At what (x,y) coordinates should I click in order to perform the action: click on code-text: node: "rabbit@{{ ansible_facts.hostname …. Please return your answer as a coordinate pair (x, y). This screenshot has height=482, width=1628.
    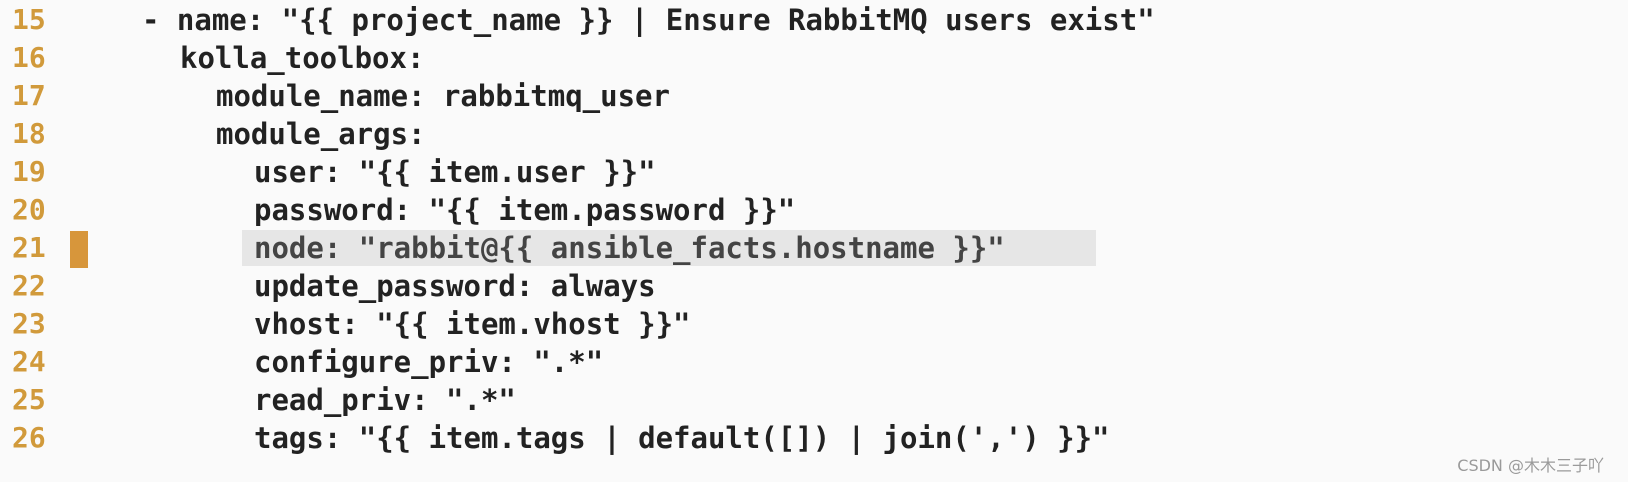
    Looking at the image, I should click on (629, 248).